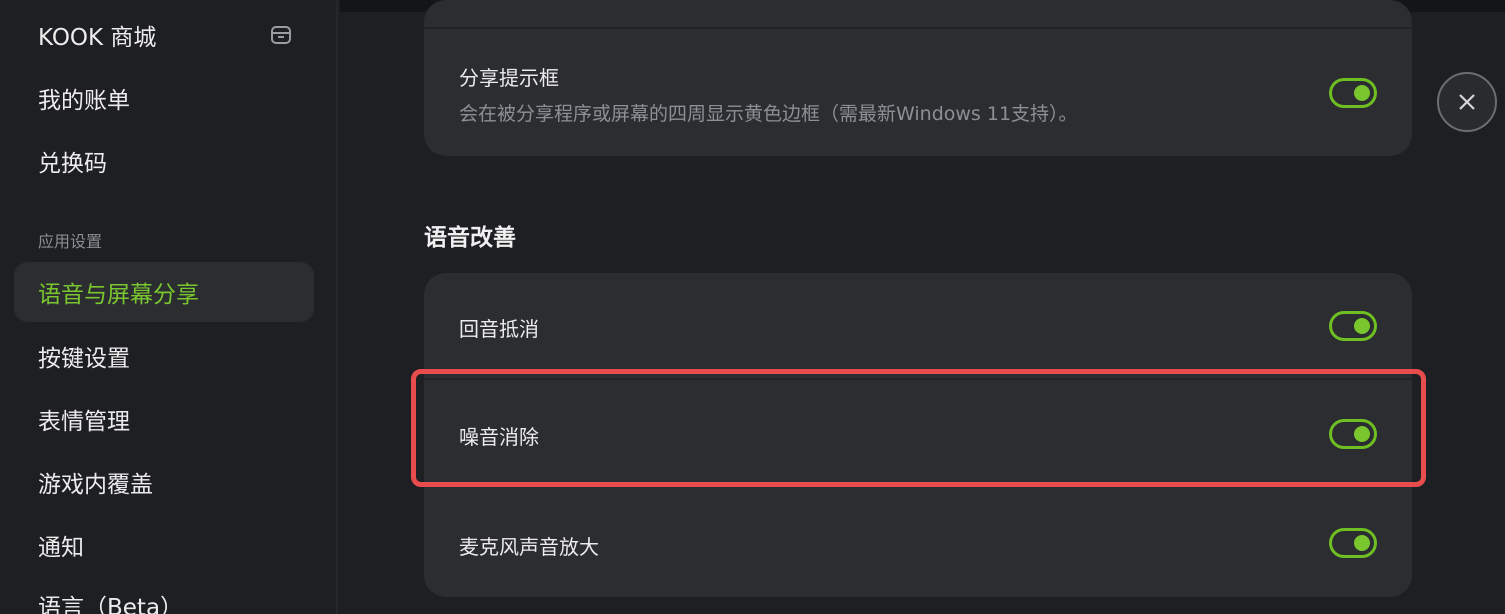  Describe the element at coordinates (164, 482) in the screenshot. I see `sidebar-item-game-overlay: 游戏内覆盖` at that location.